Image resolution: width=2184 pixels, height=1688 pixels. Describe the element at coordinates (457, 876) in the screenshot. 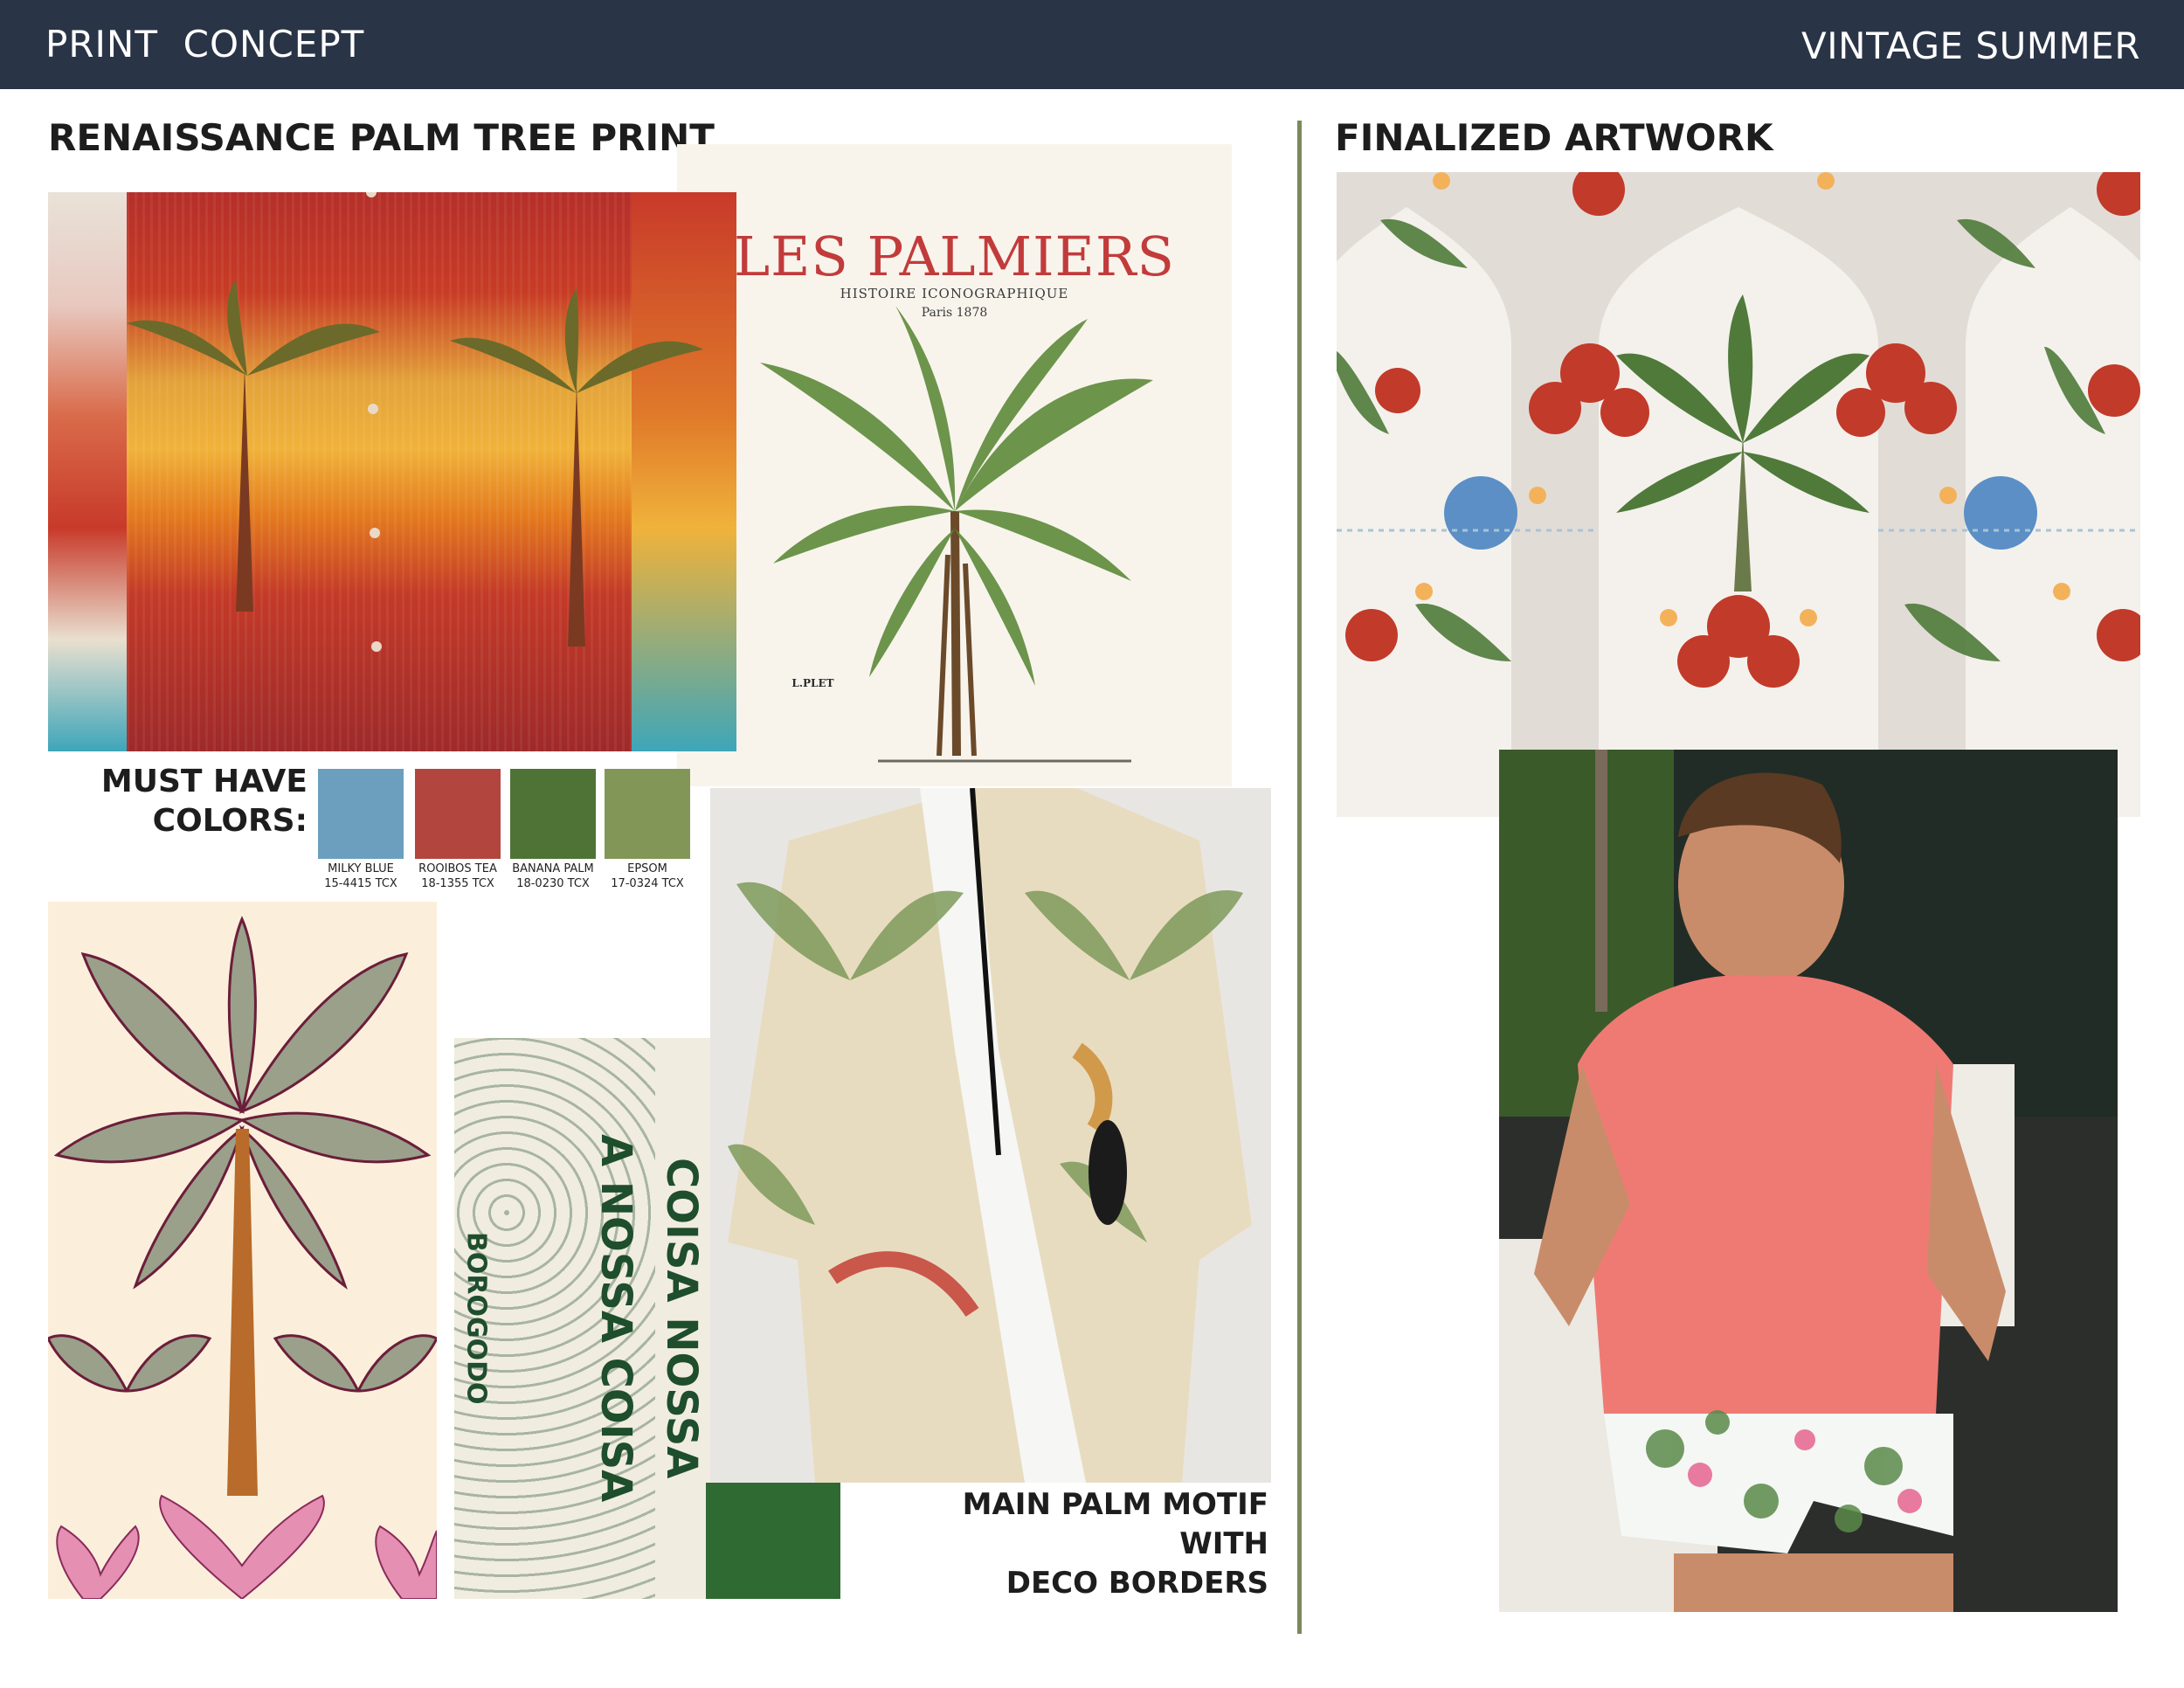

I see `swatch-label-rooibos-tea: ROOIBOS TEA 18-1355 TCX` at that location.